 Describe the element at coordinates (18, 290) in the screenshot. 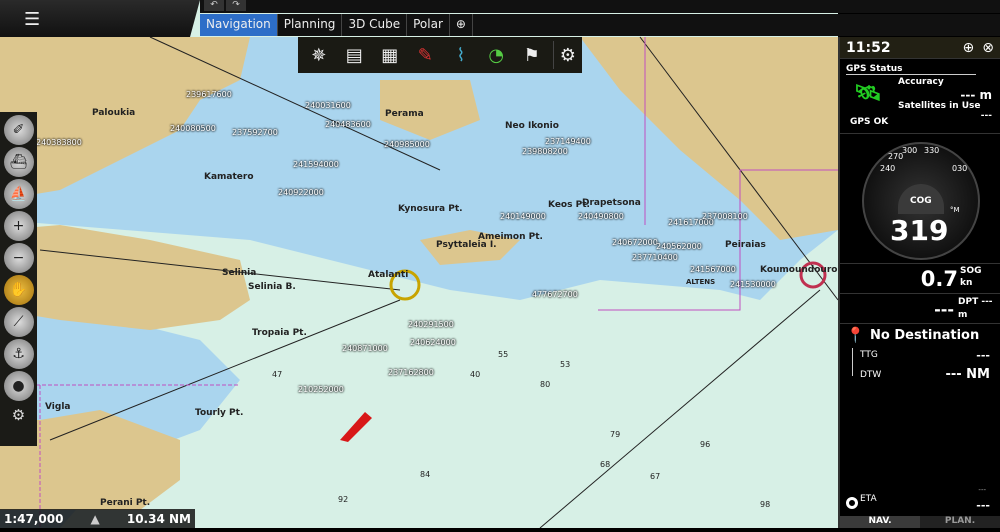

I see `pan-hand-icon: ✋` at that location.